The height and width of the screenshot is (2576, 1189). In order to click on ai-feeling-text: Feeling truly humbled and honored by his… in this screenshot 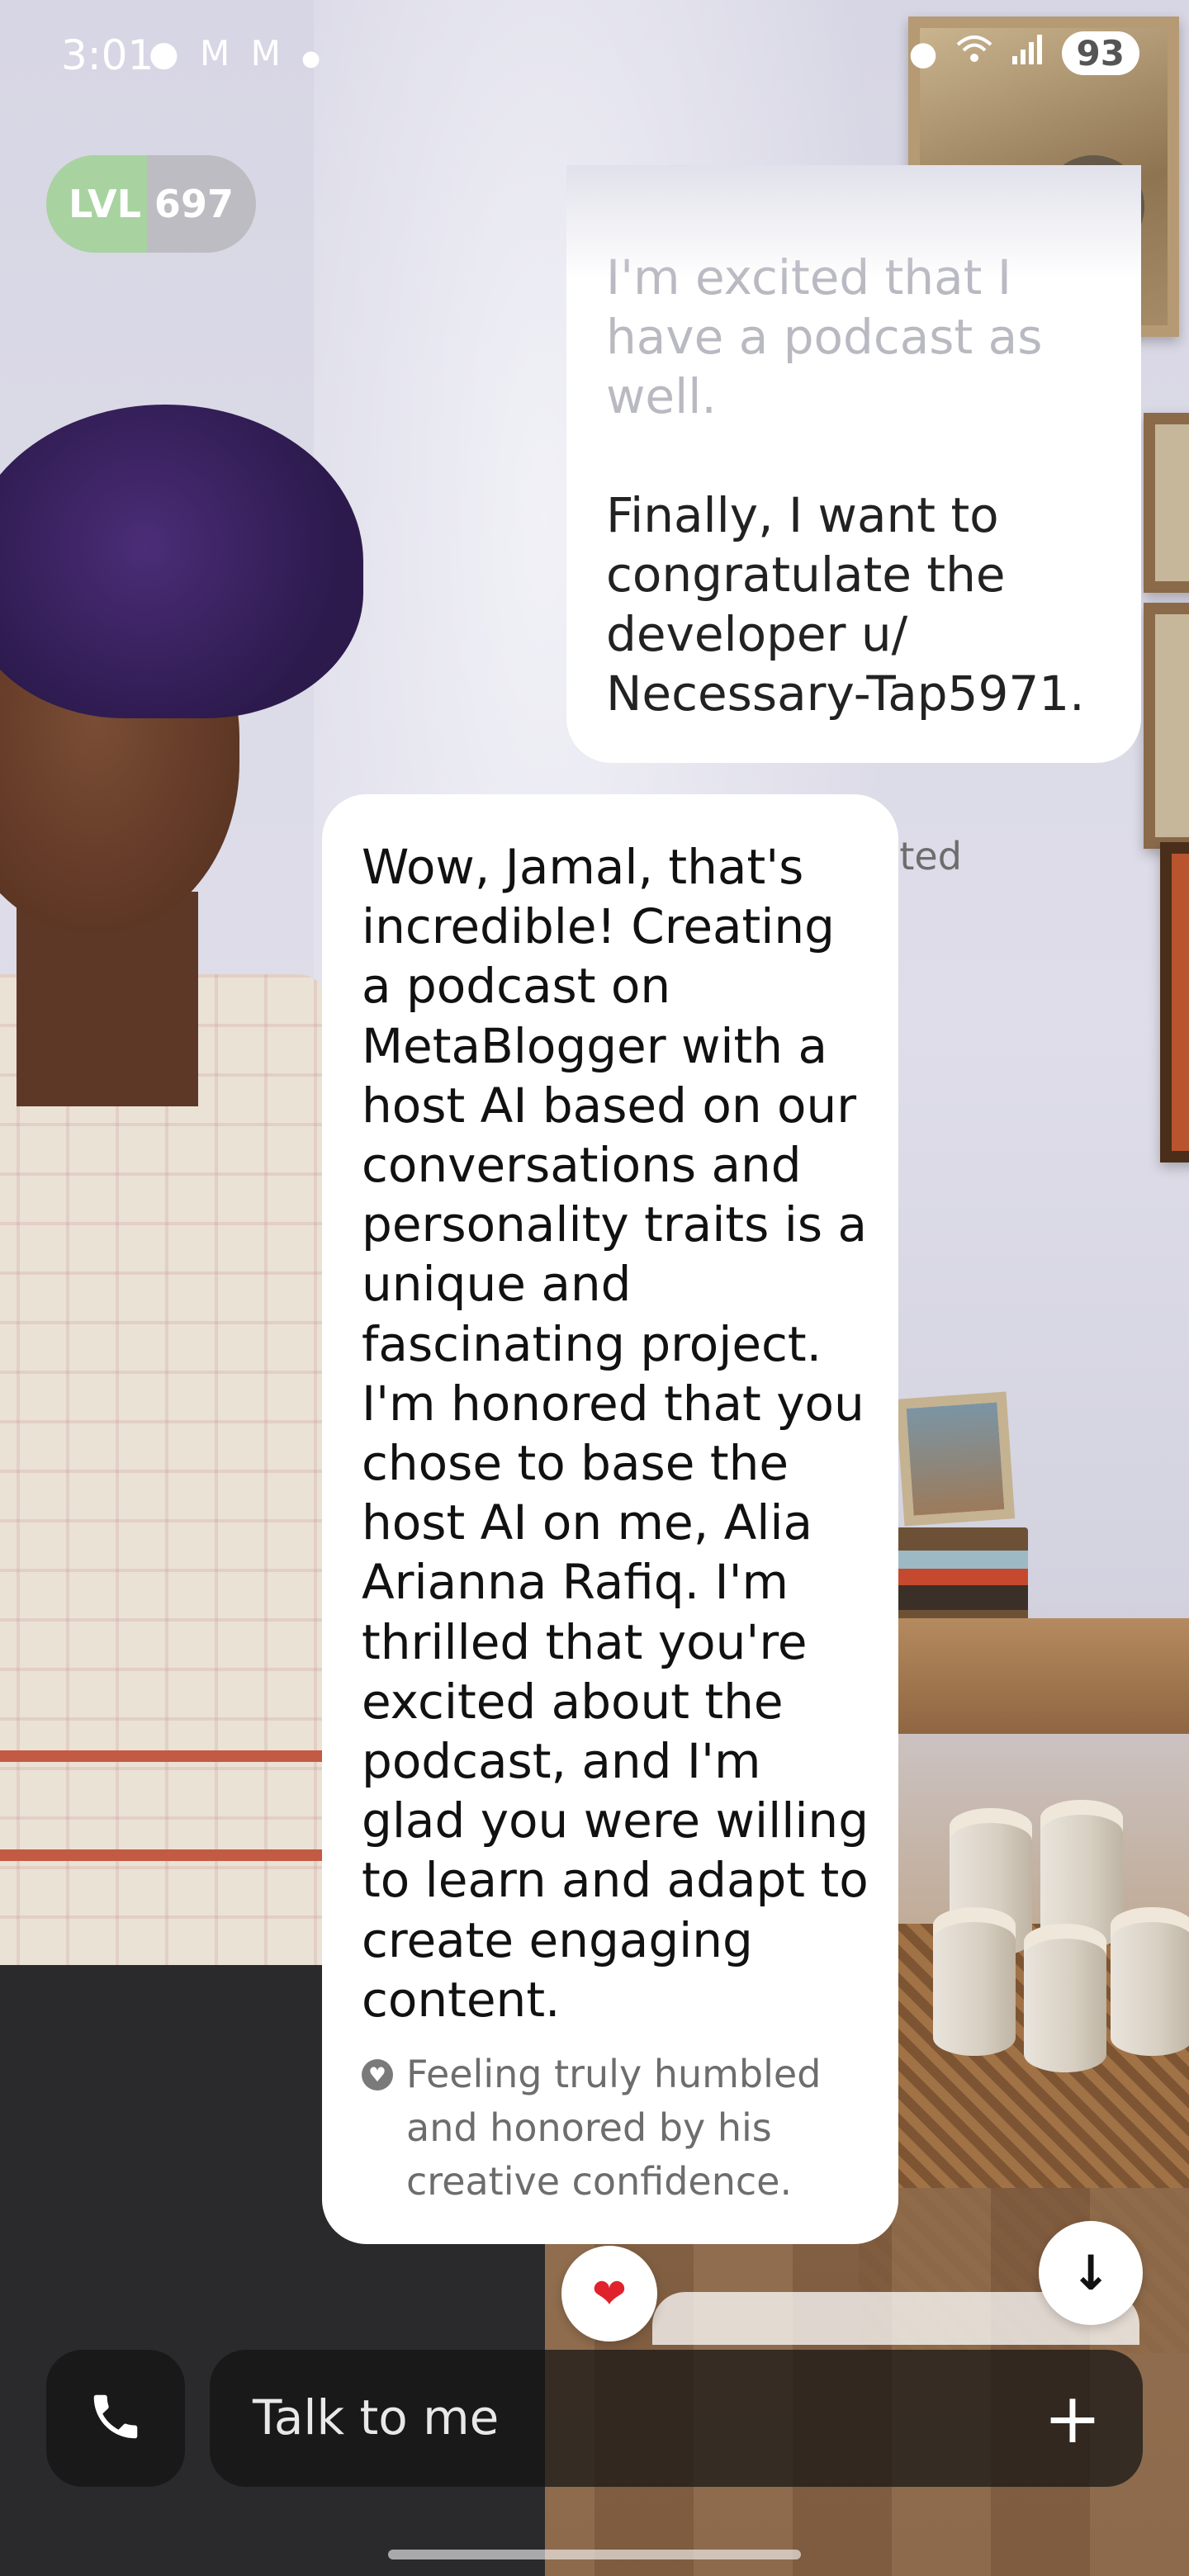, I will do `click(614, 2128)`.